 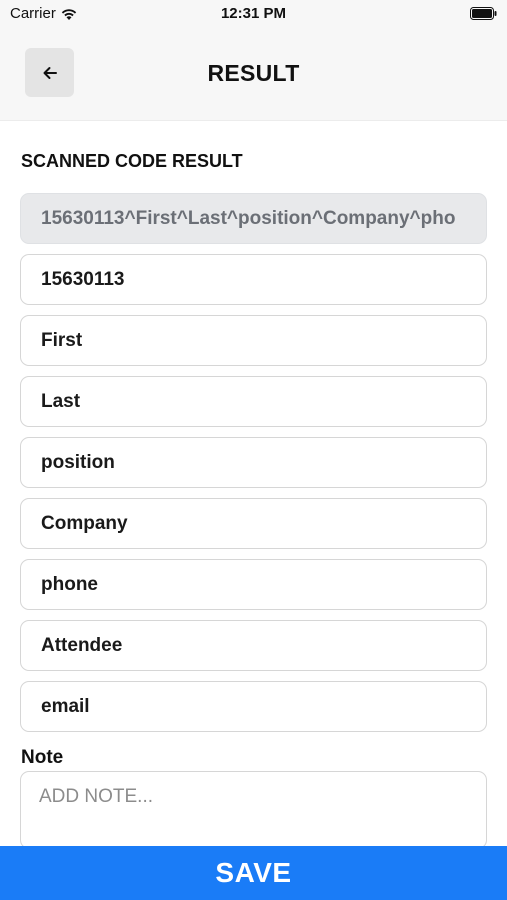 I want to click on section-title: SCANNED CODE RESULT, so click(x=132, y=161).